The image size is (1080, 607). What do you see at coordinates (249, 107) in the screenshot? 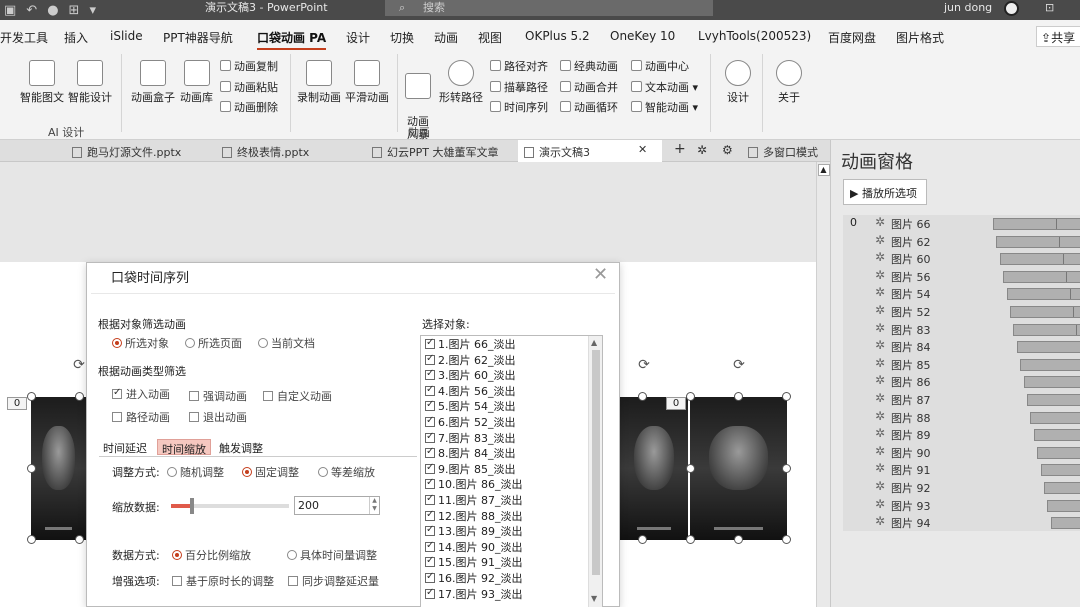
I see `anim-delete-button: 动画删除` at bounding box center [249, 107].